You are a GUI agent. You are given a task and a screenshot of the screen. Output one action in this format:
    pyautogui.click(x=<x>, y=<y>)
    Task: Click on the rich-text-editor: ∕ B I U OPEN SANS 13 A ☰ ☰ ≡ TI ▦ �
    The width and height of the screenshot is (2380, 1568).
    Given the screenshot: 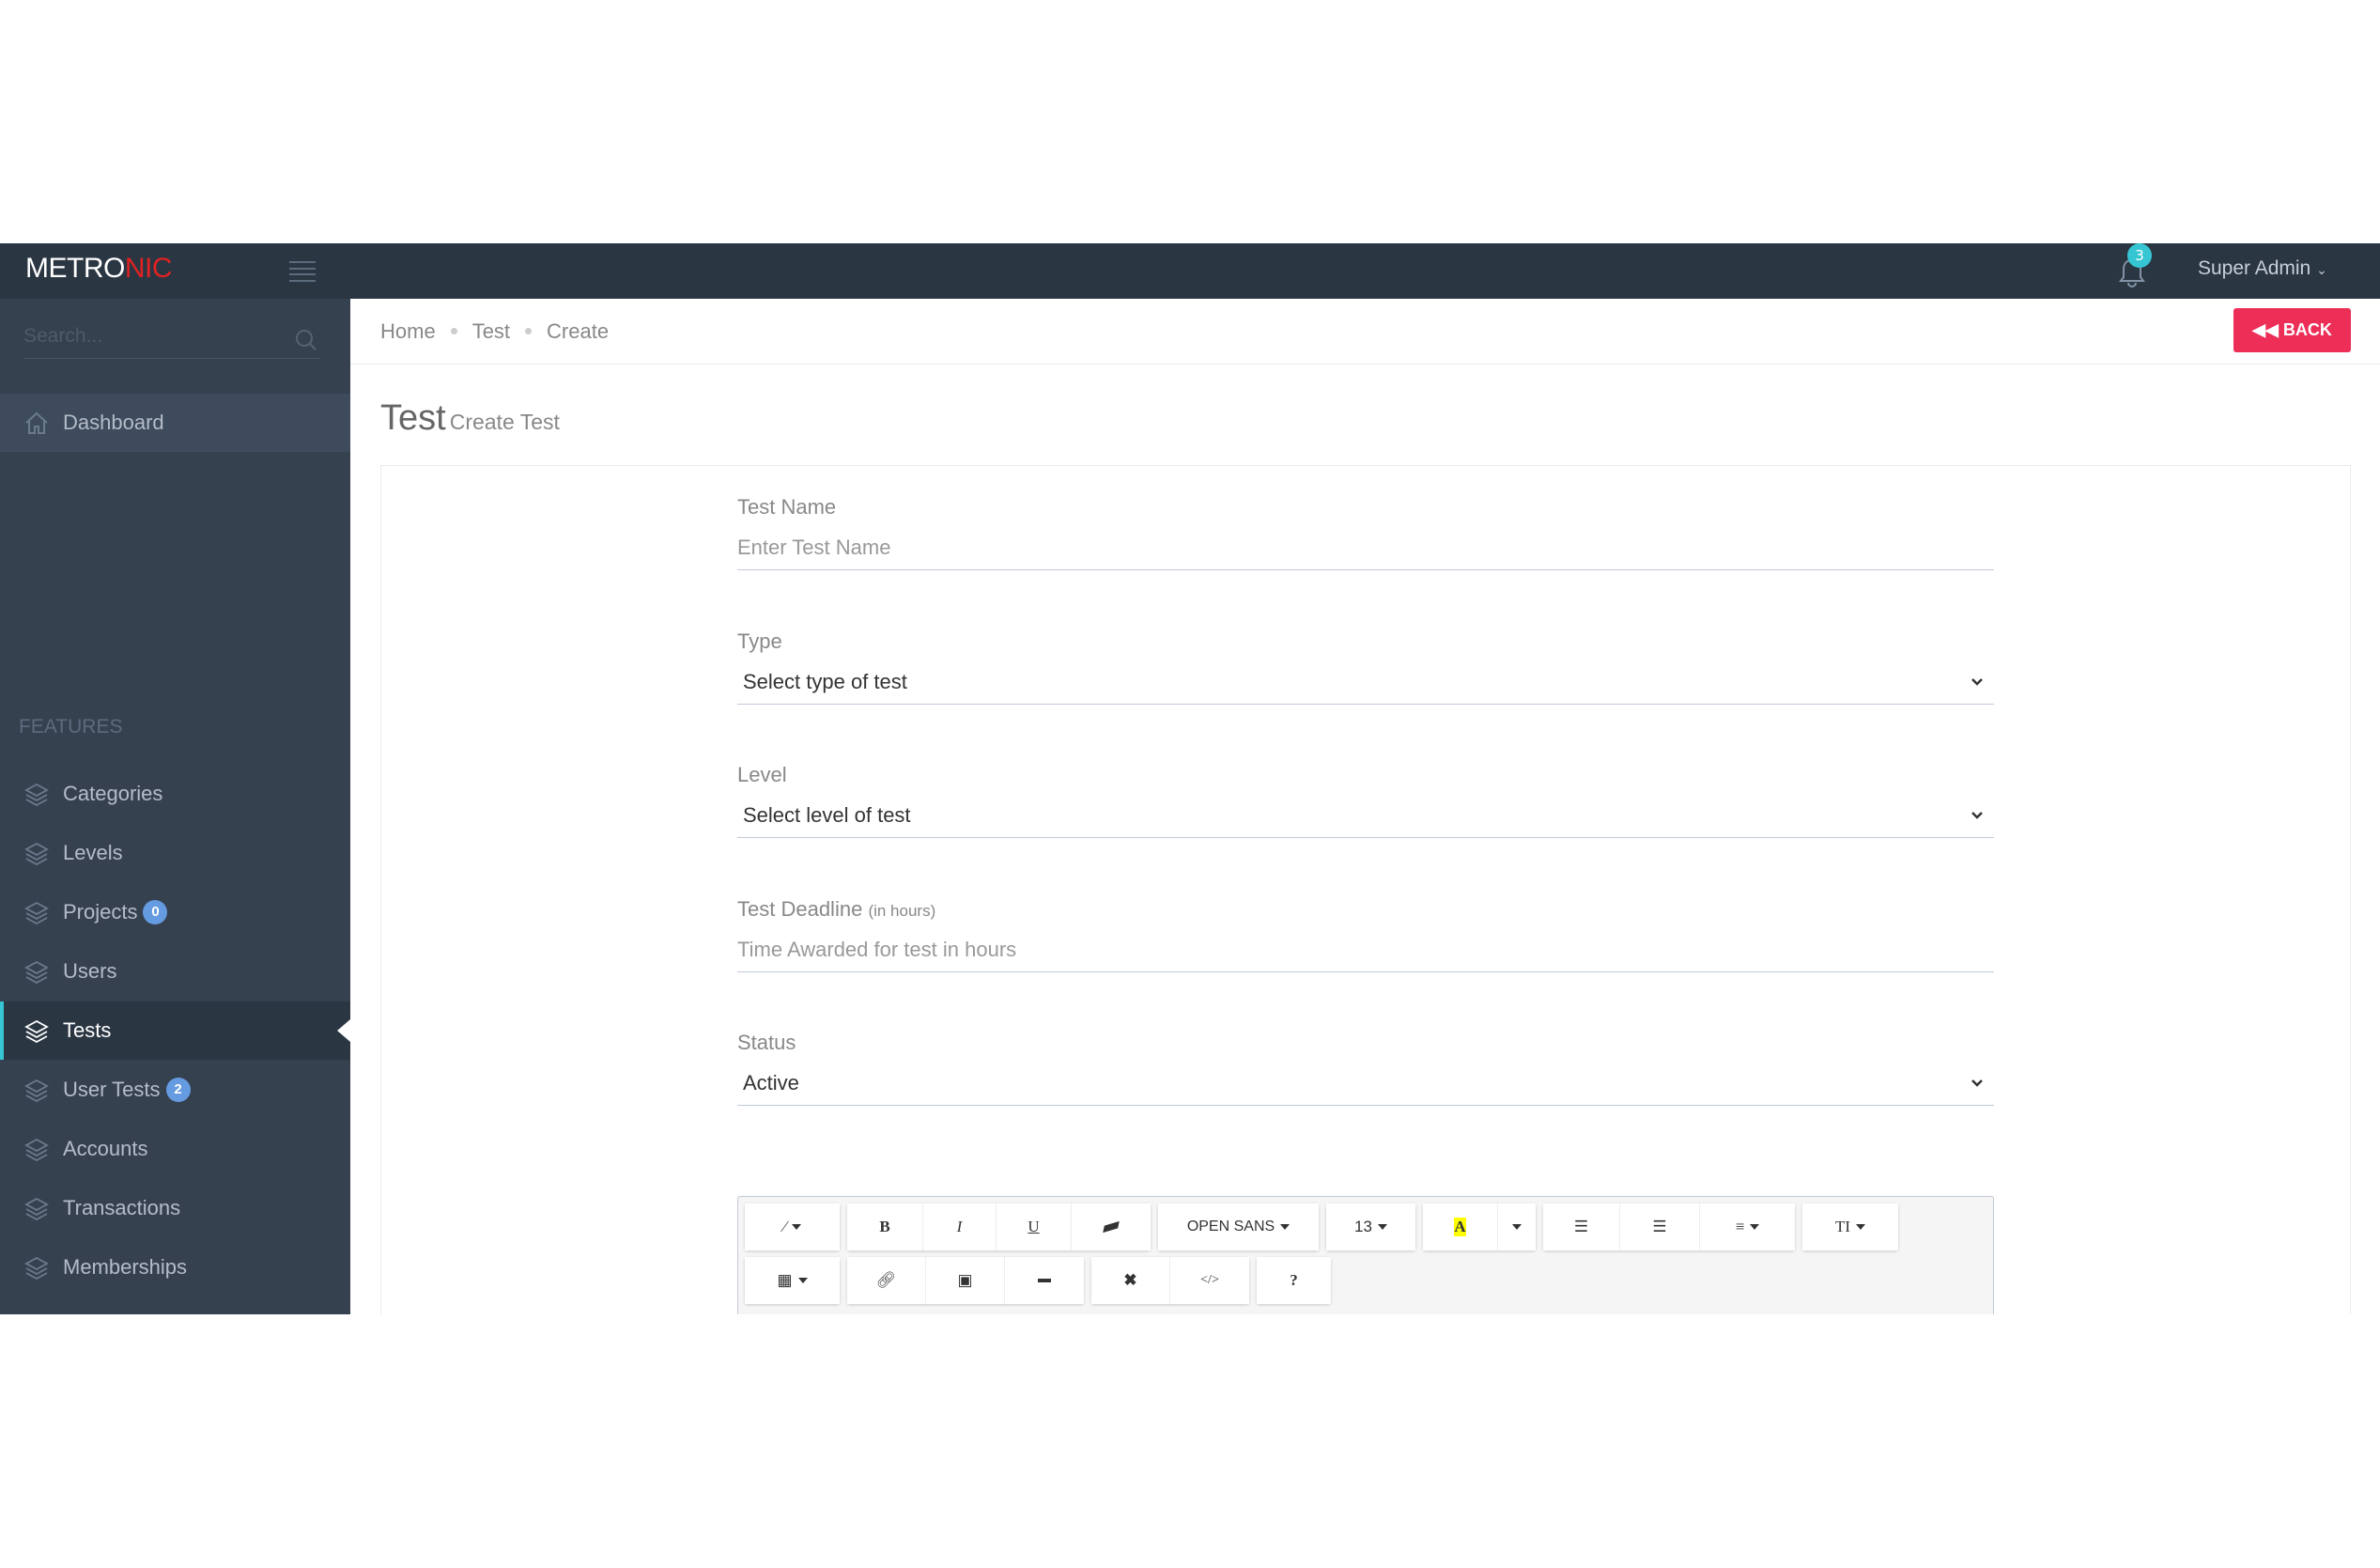 What is the action you would take?
    pyautogui.click(x=1365, y=1255)
    